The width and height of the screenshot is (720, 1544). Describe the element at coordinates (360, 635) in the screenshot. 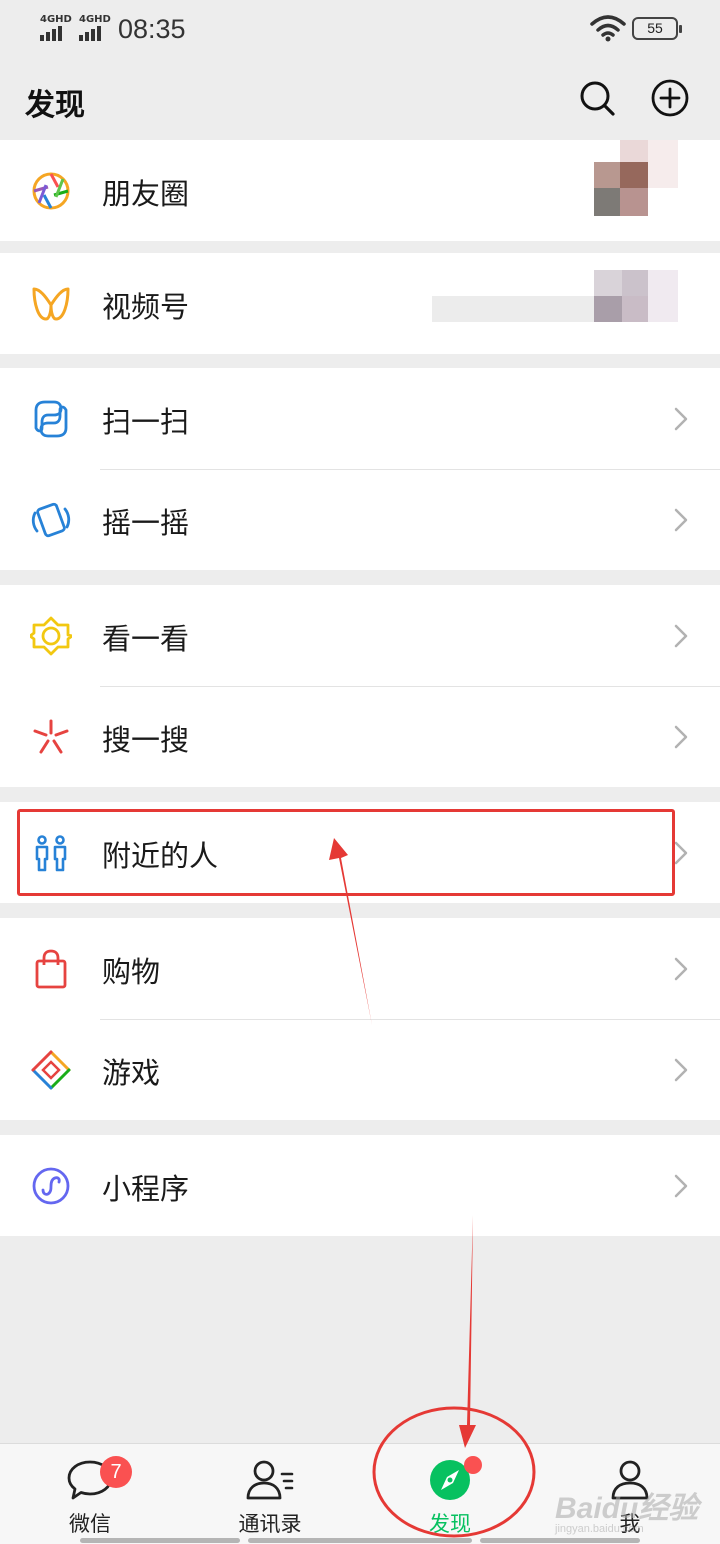

I see `menu-item-top-stories: 看一看` at that location.